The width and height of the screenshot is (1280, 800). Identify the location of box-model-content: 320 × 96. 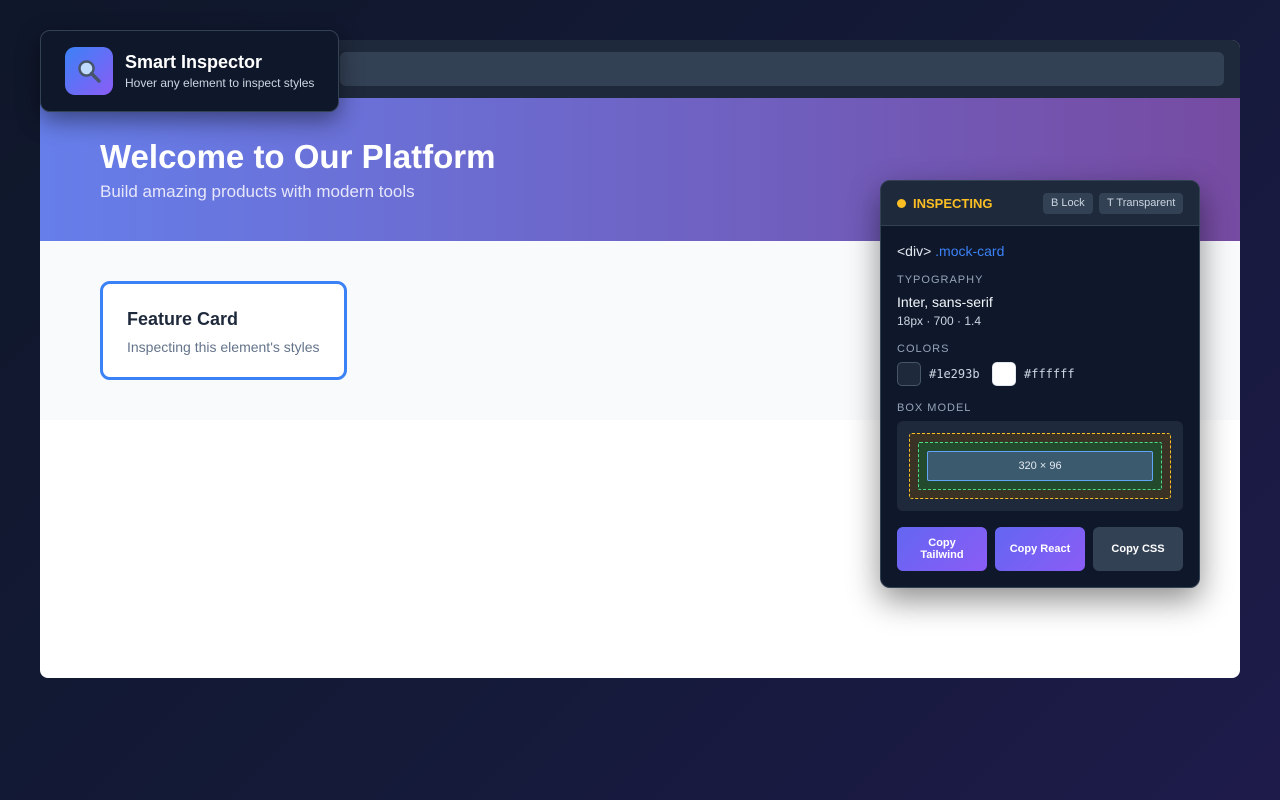
(1040, 466).